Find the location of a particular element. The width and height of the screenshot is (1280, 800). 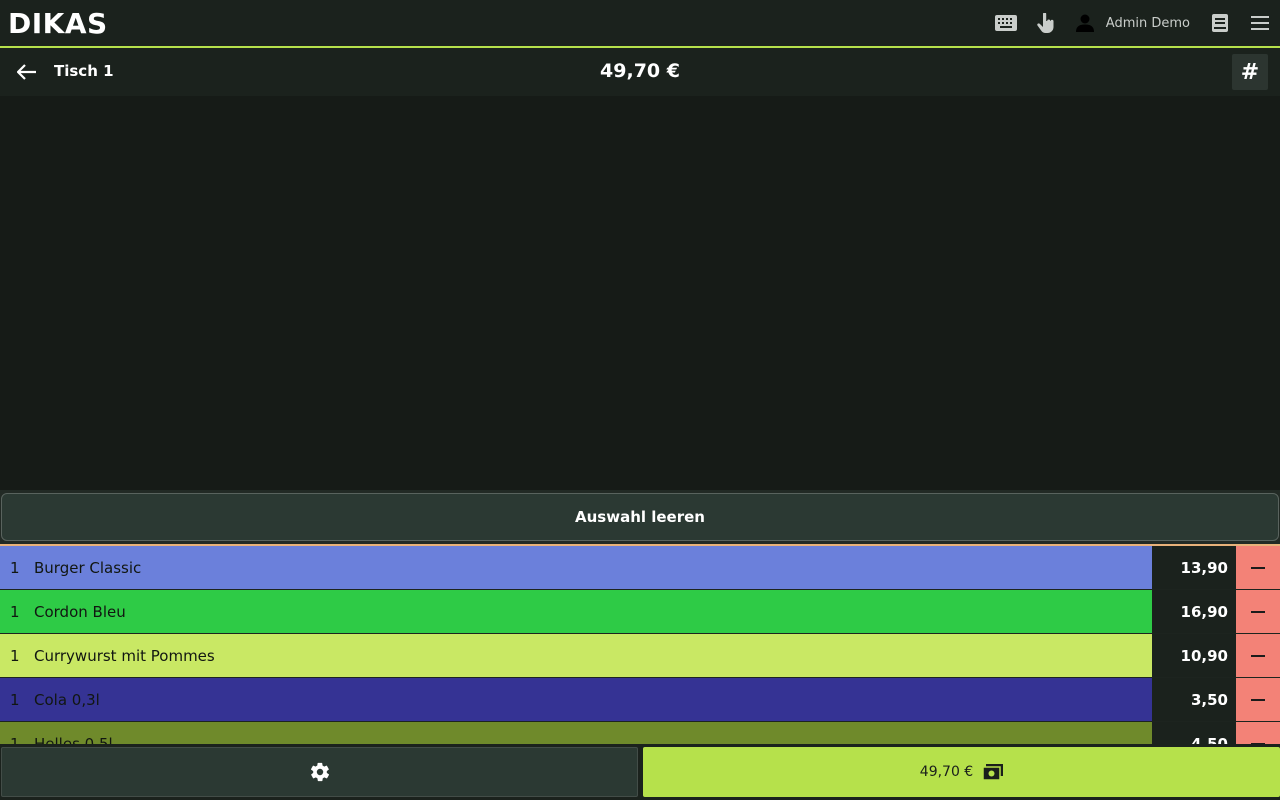

user-name: Admin Demo is located at coordinates (1147, 23).